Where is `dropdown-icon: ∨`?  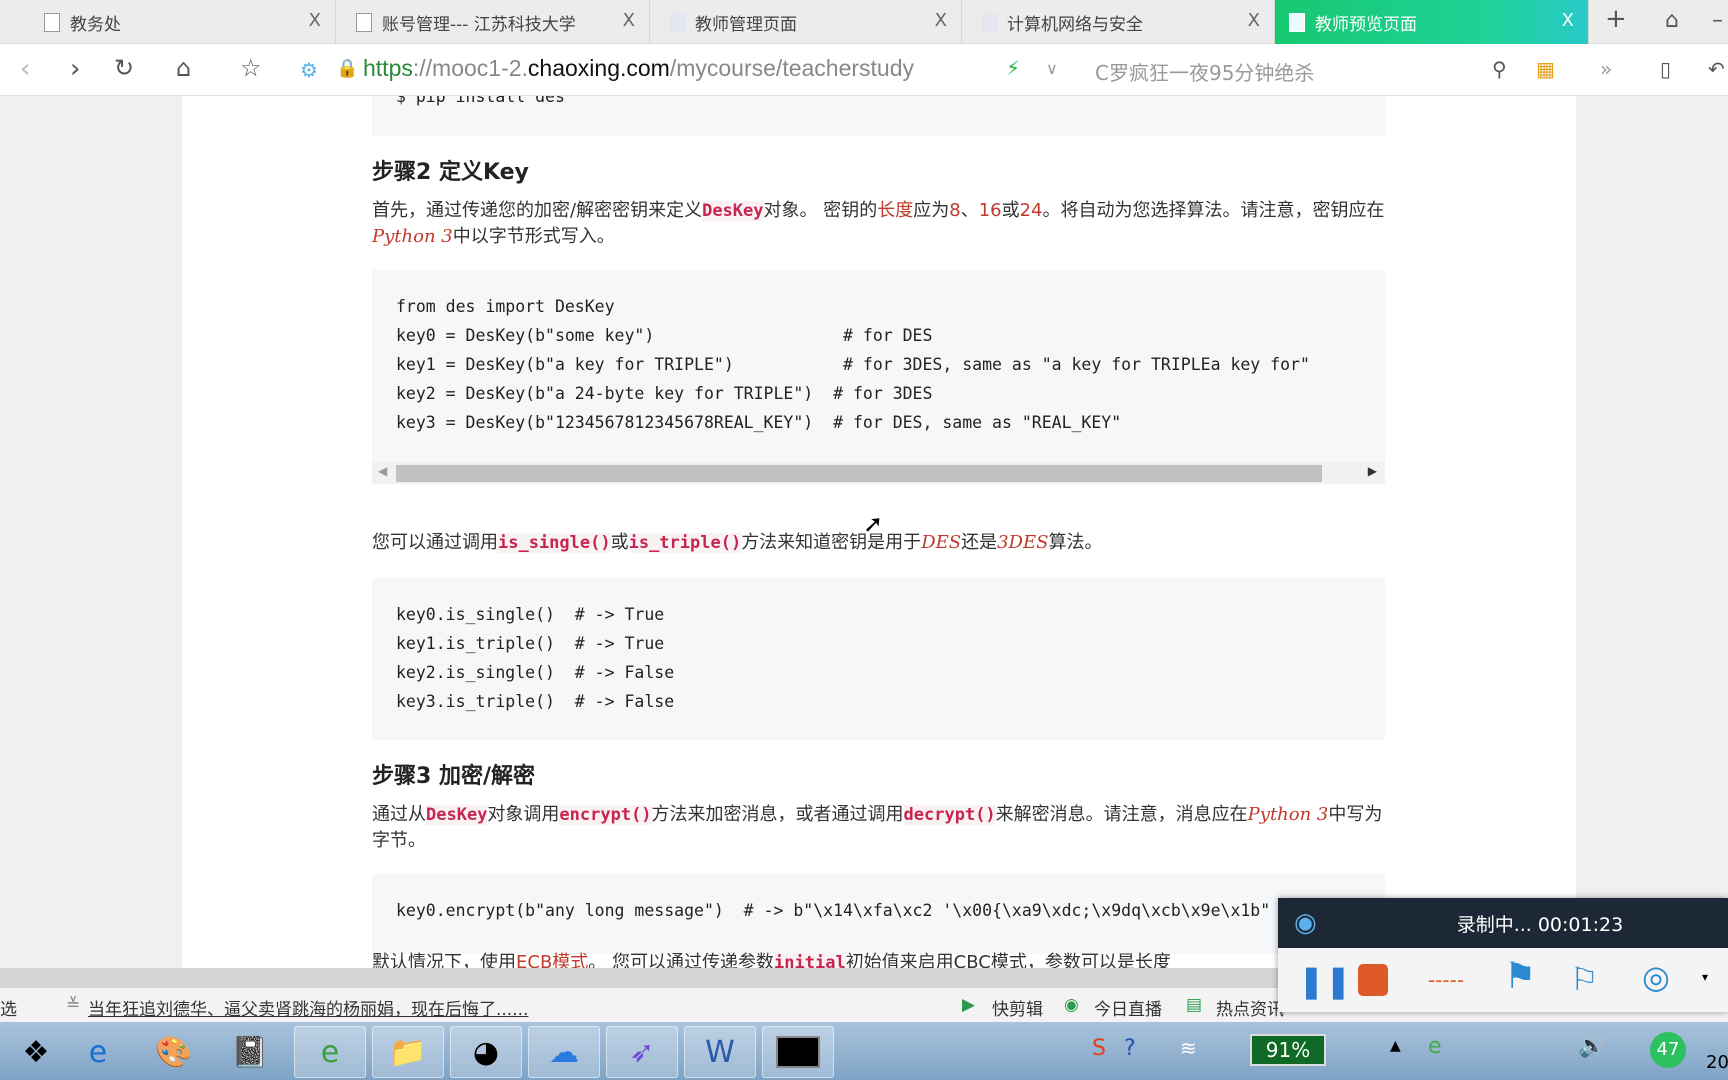
dropdown-icon: ∨ is located at coordinates (1052, 68).